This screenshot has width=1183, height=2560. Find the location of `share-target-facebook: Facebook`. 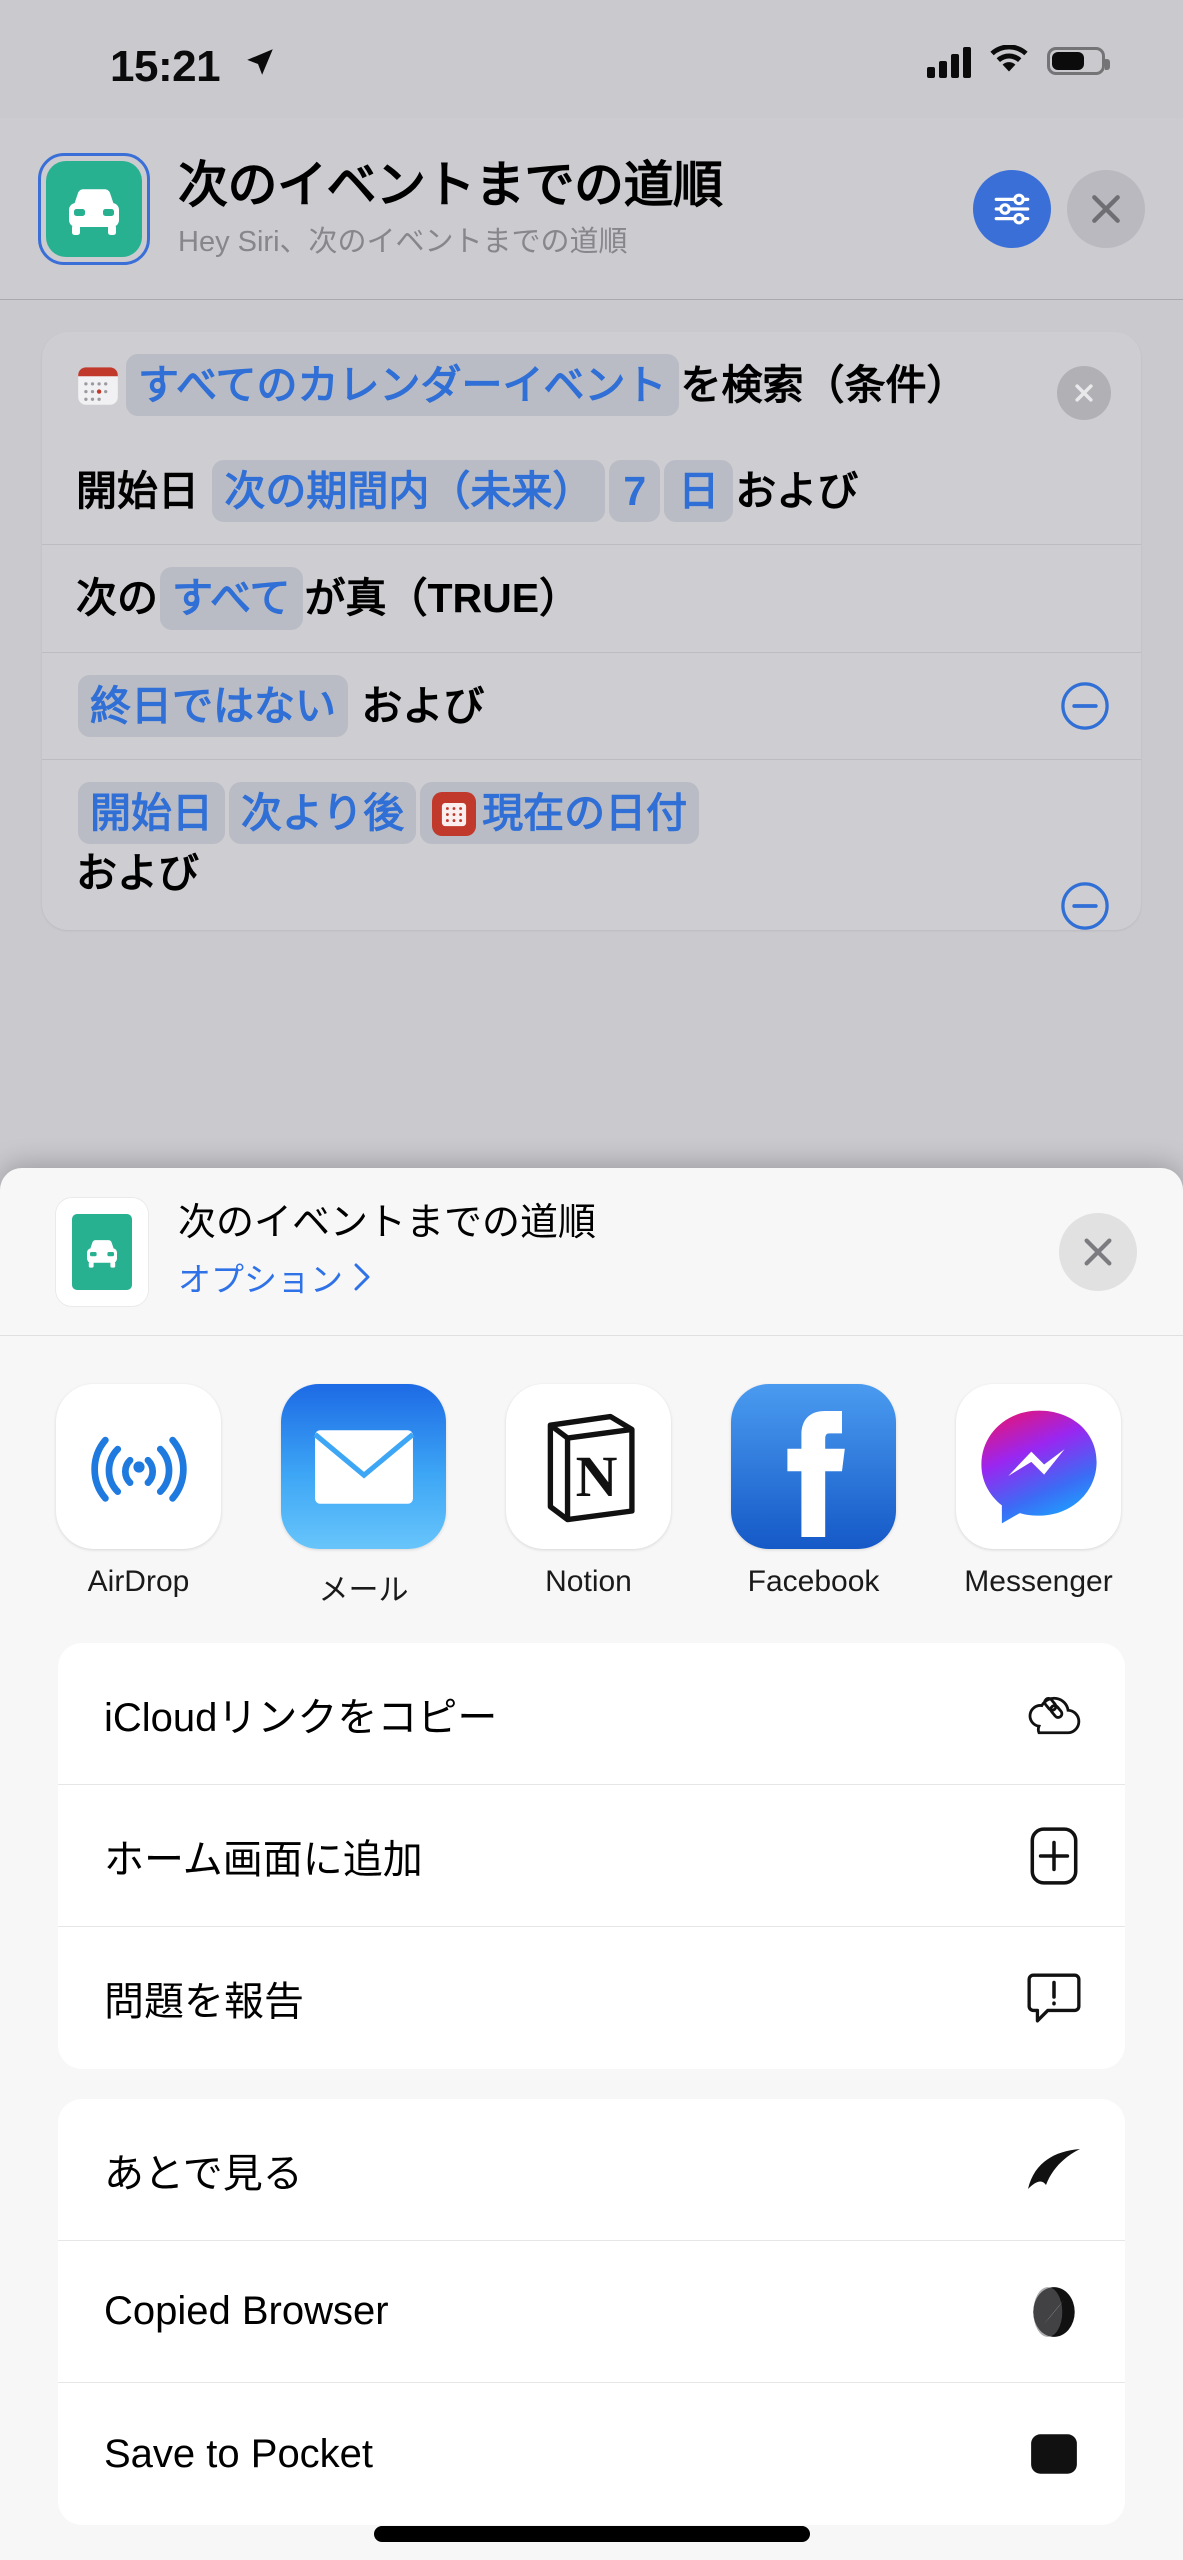

share-target-facebook: Facebook is located at coordinates (813, 1496).